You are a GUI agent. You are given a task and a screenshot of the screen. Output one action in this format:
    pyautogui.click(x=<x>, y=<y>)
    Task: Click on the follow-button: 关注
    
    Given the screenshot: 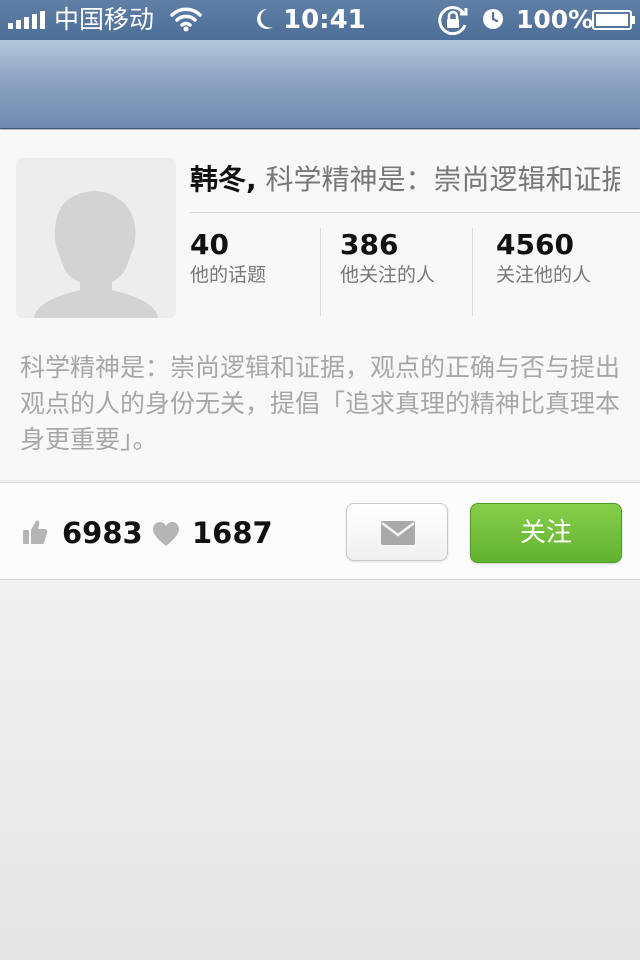 What is the action you would take?
    pyautogui.click(x=546, y=533)
    